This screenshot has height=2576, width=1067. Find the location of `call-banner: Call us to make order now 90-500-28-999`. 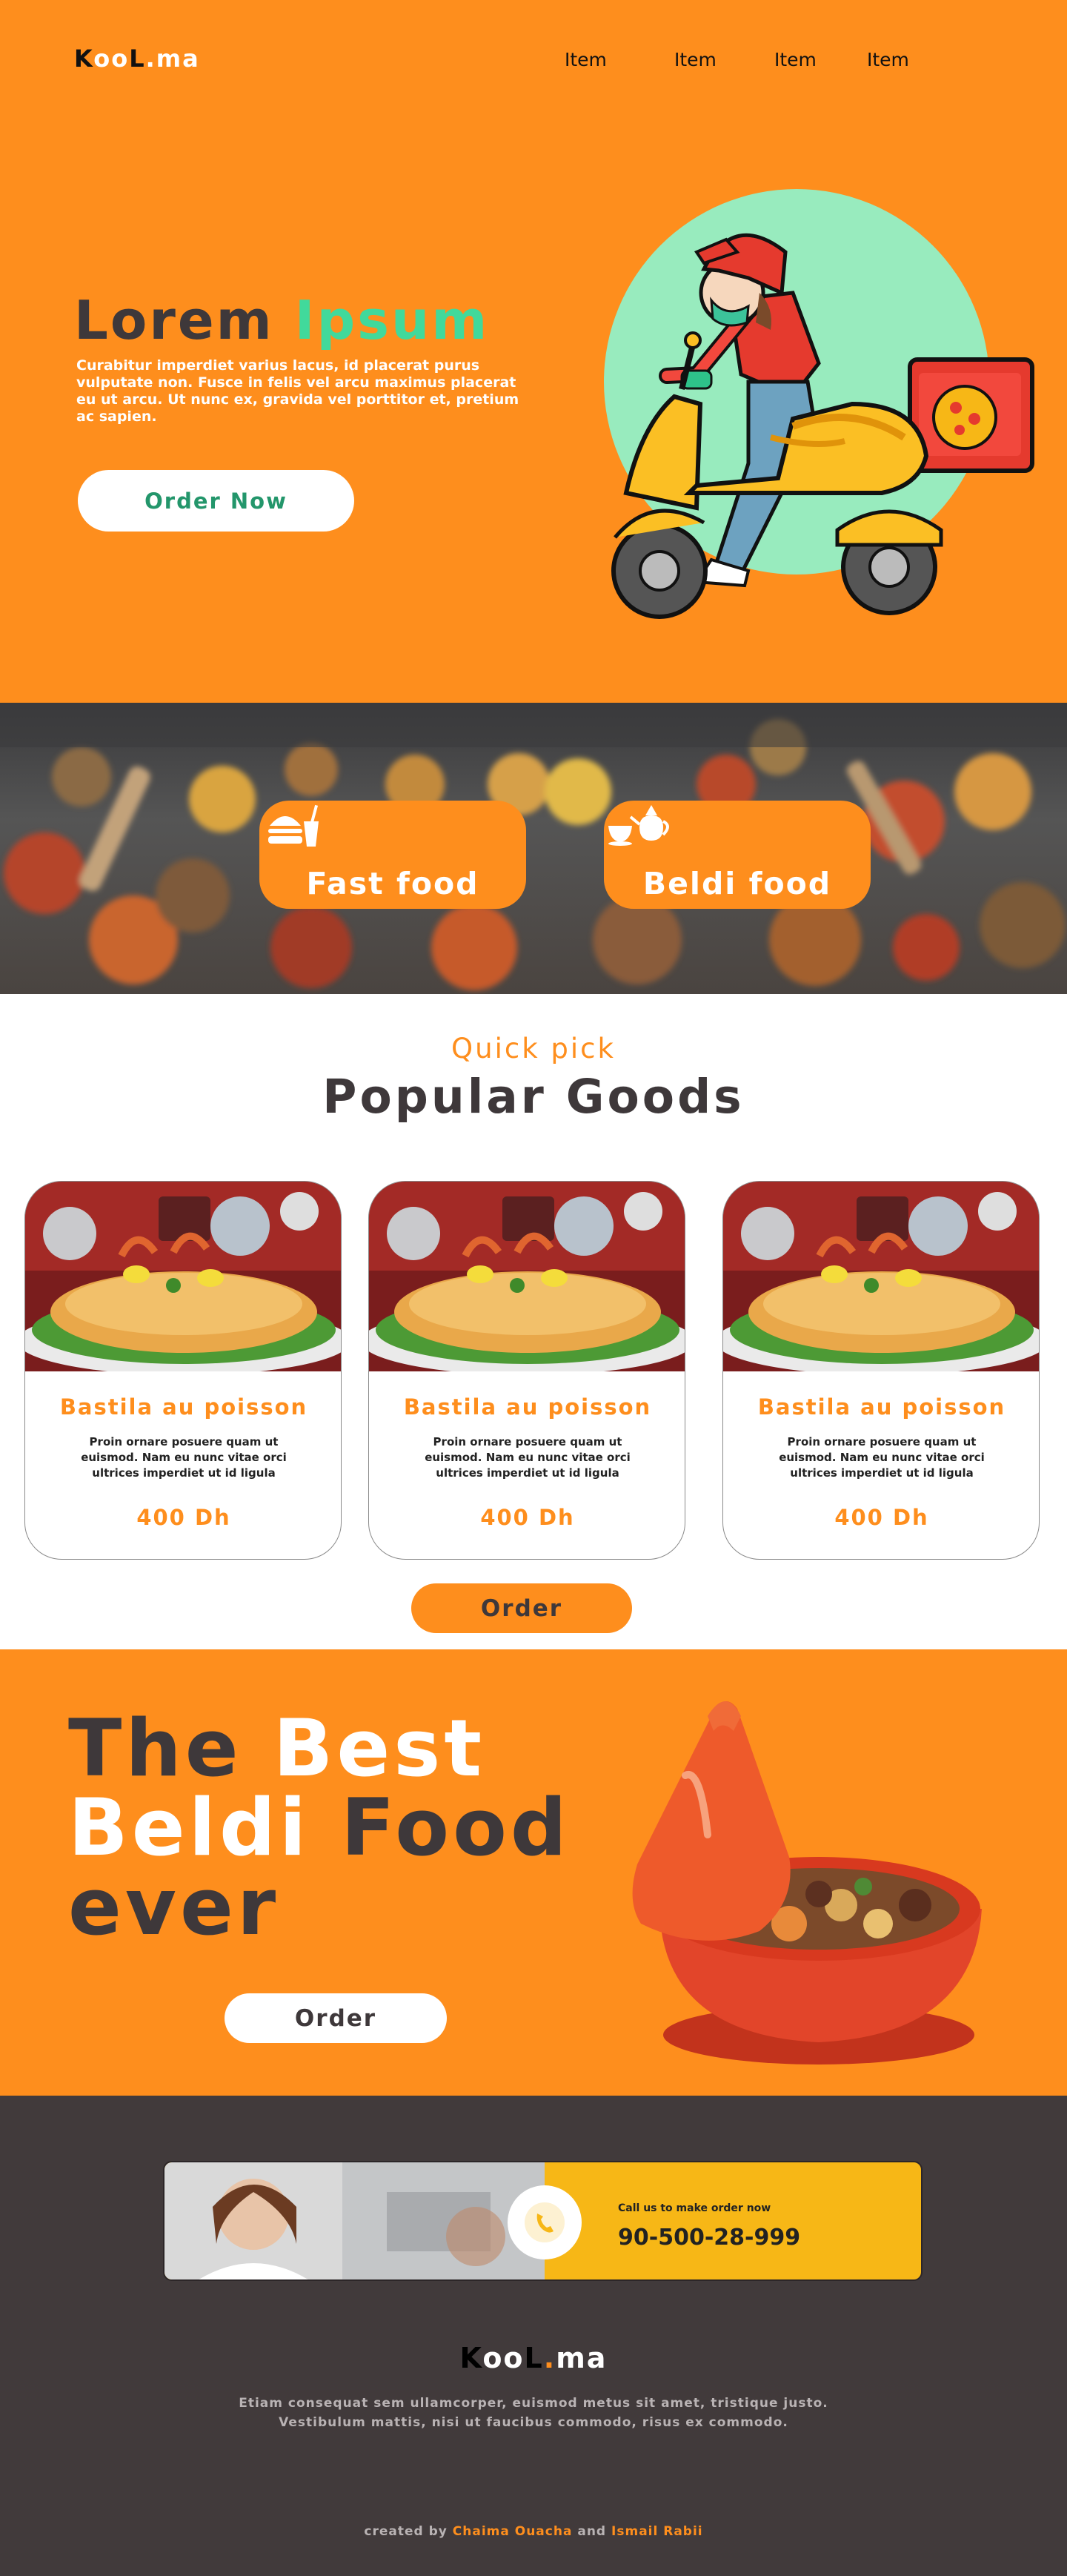

call-banner: Call us to make order now 90-500-28-999 is located at coordinates (543, 2221).